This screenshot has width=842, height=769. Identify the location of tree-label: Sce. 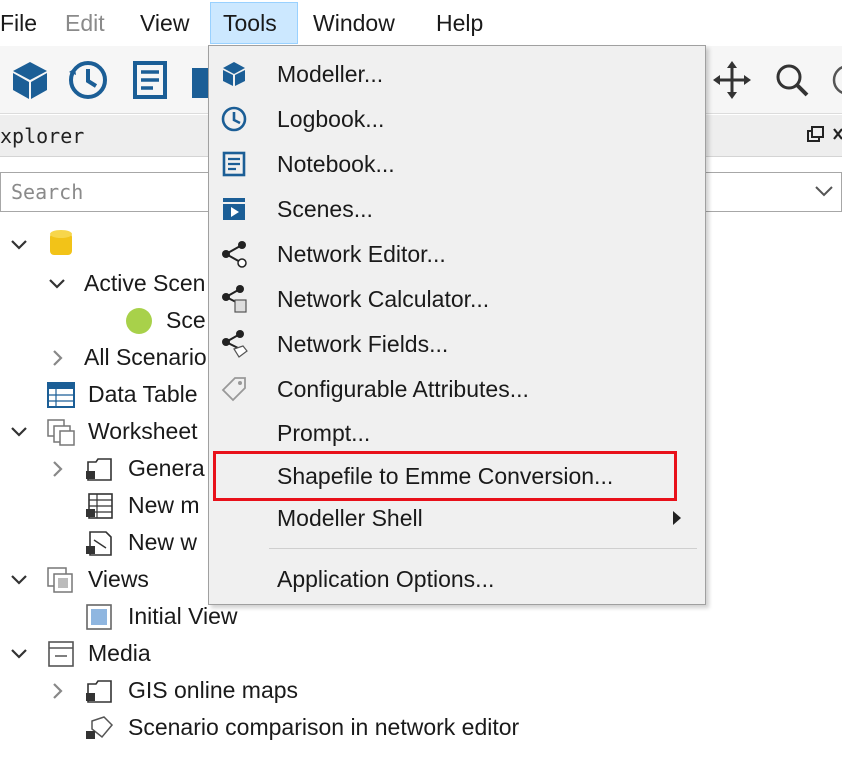
(186, 320).